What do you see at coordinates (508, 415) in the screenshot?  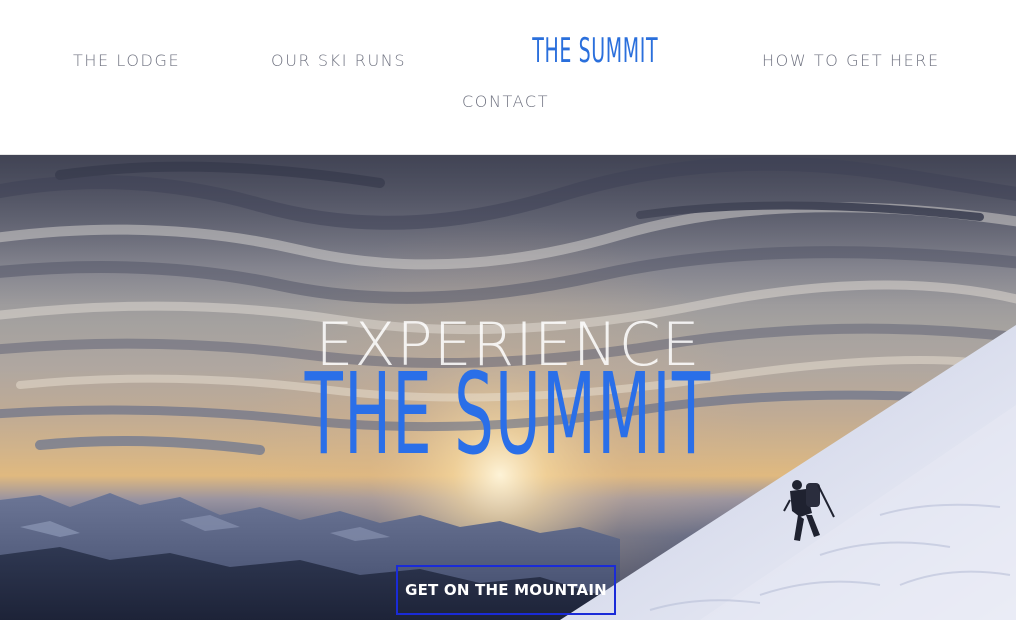 I see `hero-title: THE SUMMIT` at bounding box center [508, 415].